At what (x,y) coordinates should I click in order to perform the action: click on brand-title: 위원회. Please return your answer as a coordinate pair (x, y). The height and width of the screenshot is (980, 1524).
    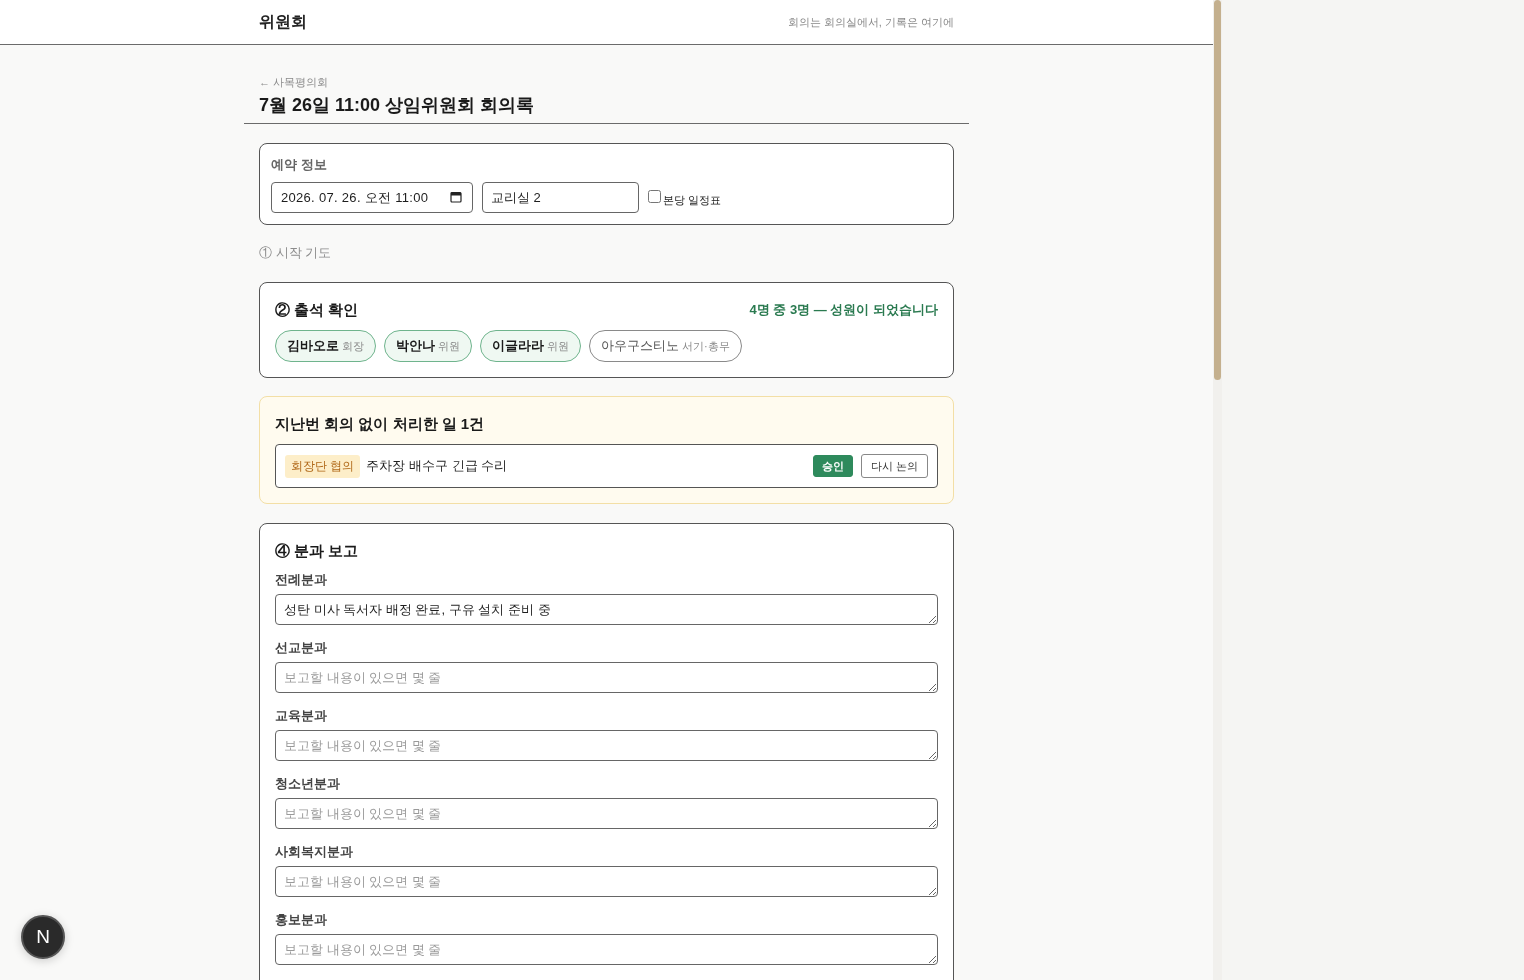
    Looking at the image, I should click on (283, 21).